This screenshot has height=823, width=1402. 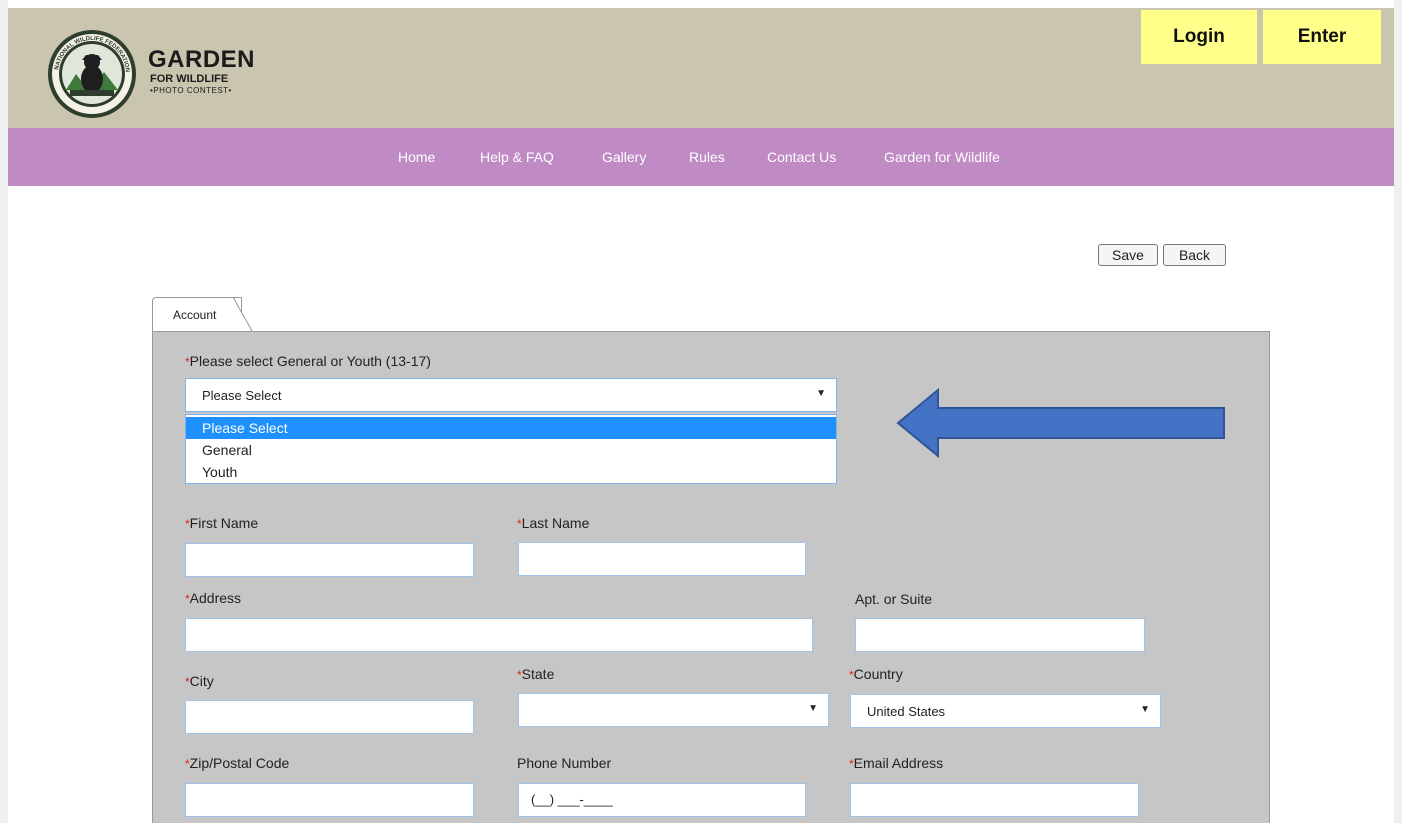 What do you see at coordinates (237, 763) in the screenshot?
I see `zip-label: *Zip/Postal Code` at bounding box center [237, 763].